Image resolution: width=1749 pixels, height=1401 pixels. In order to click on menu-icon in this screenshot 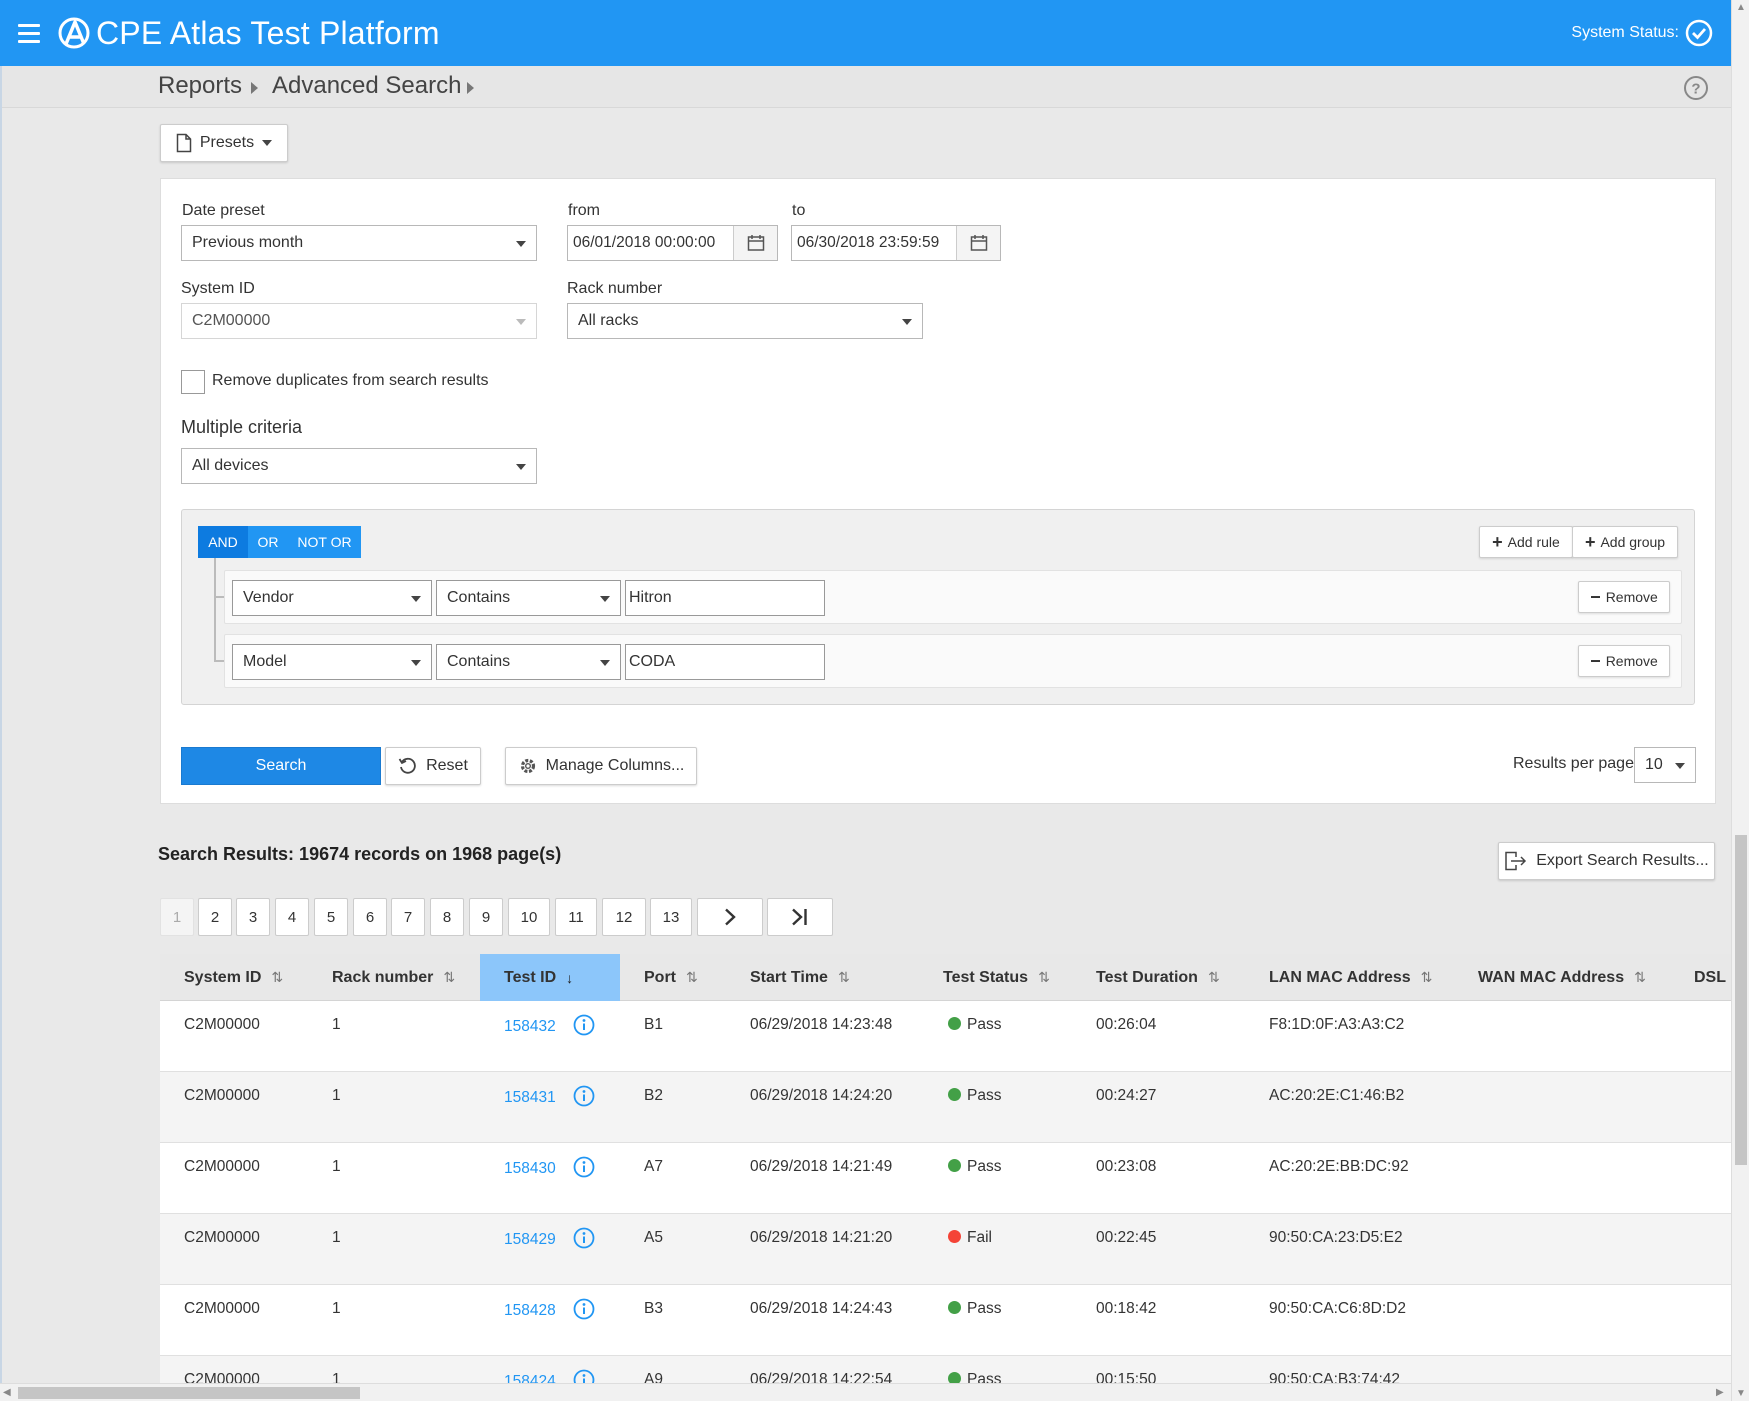, I will do `click(29, 33)`.